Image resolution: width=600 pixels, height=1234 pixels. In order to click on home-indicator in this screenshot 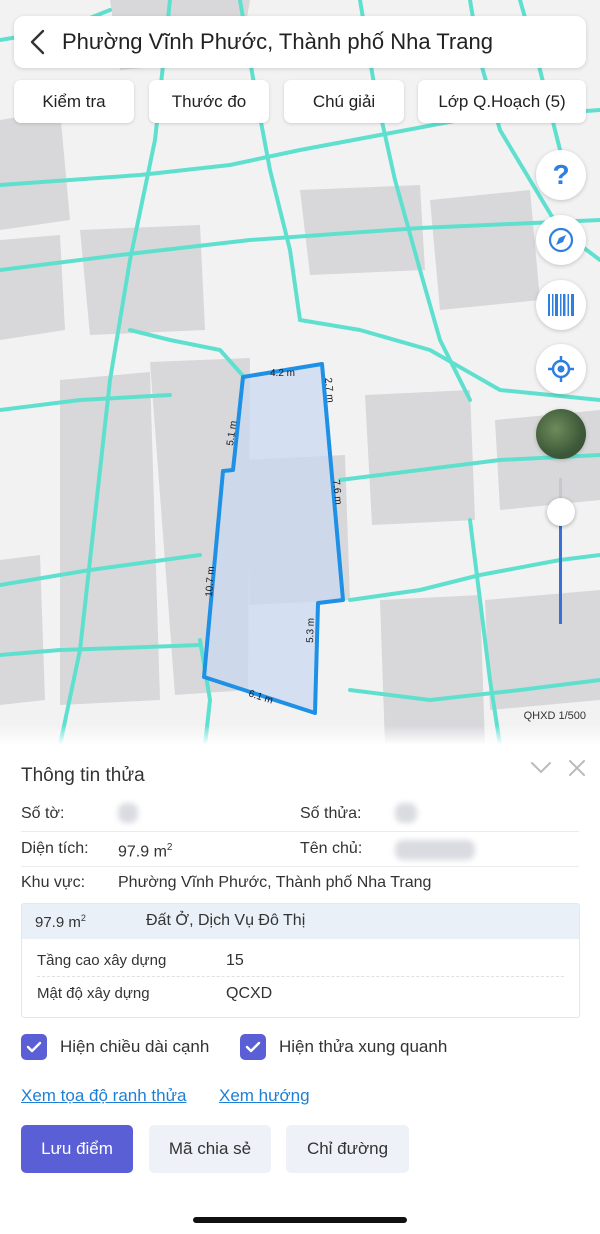, I will do `click(300, 1220)`.